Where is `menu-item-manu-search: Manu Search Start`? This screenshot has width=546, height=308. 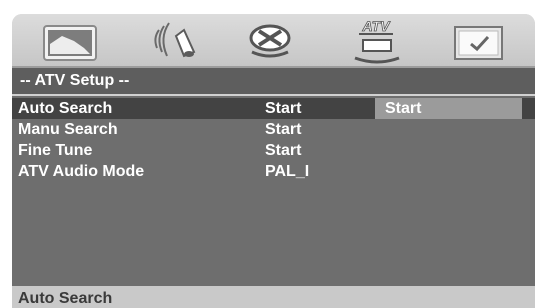 menu-item-manu-search: Manu Search Start is located at coordinates (273, 129).